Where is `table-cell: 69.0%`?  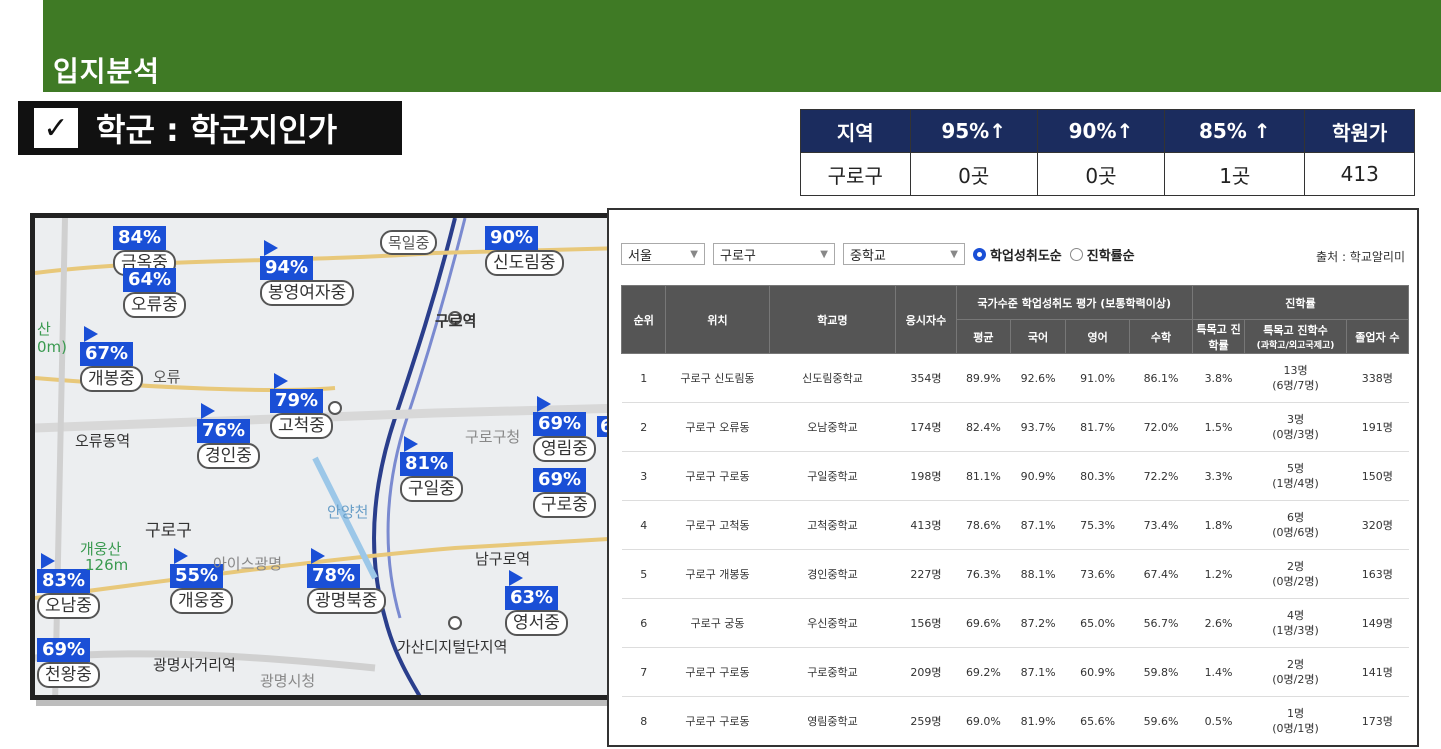
table-cell: 69.0% is located at coordinates (983, 720).